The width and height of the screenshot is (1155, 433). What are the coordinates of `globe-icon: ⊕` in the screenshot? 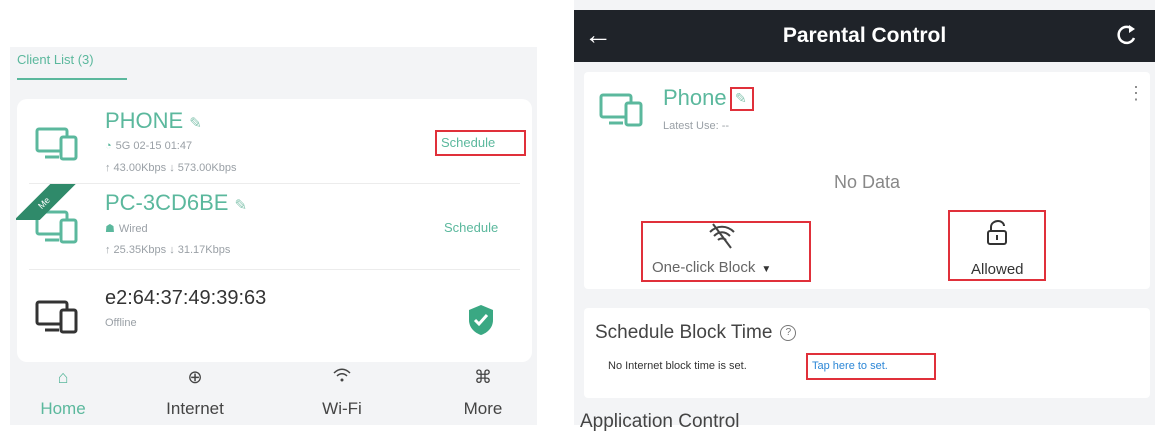 It's located at (195, 377).